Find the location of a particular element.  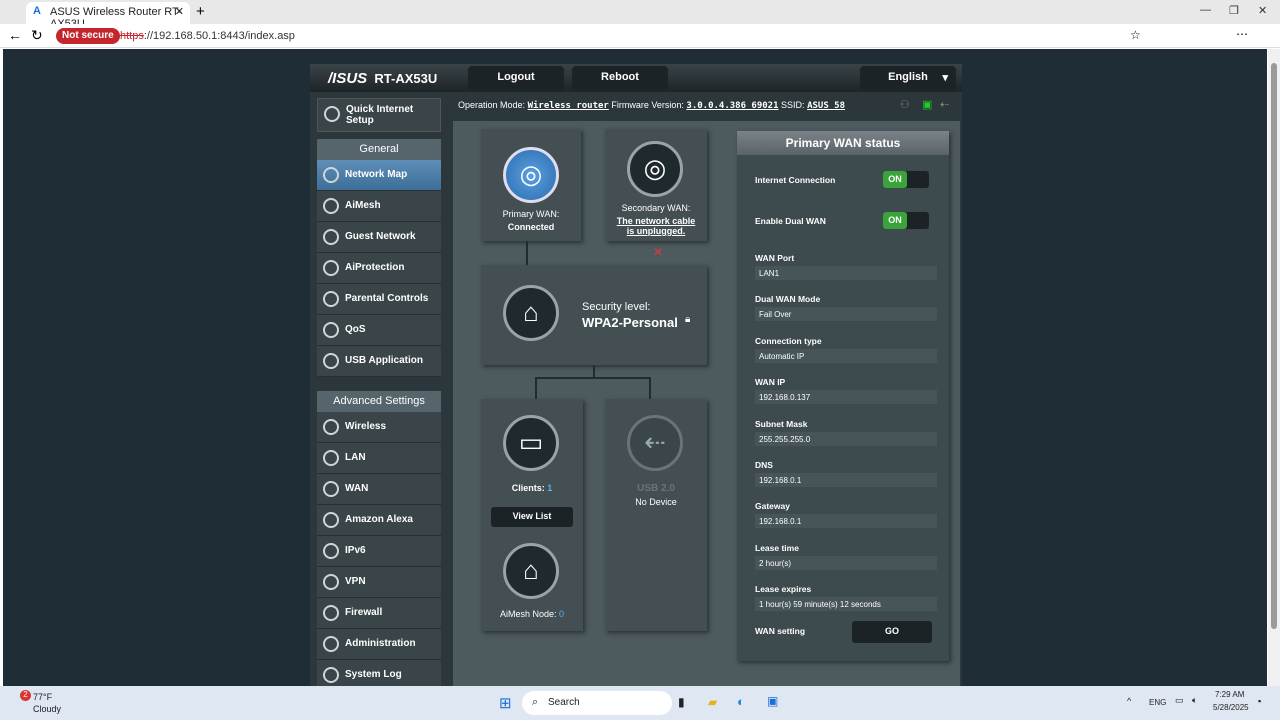

clients-count: 1 is located at coordinates (550, 488).